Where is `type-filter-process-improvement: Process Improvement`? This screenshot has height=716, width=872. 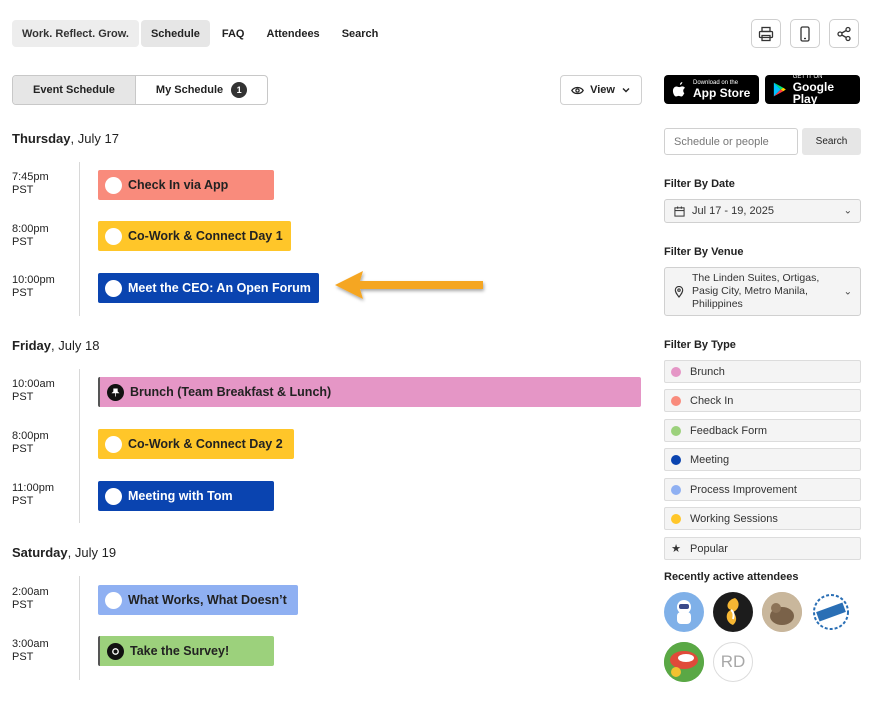
type-filter-process-improvement: Process Improvement is located at coordinates (762, 489).